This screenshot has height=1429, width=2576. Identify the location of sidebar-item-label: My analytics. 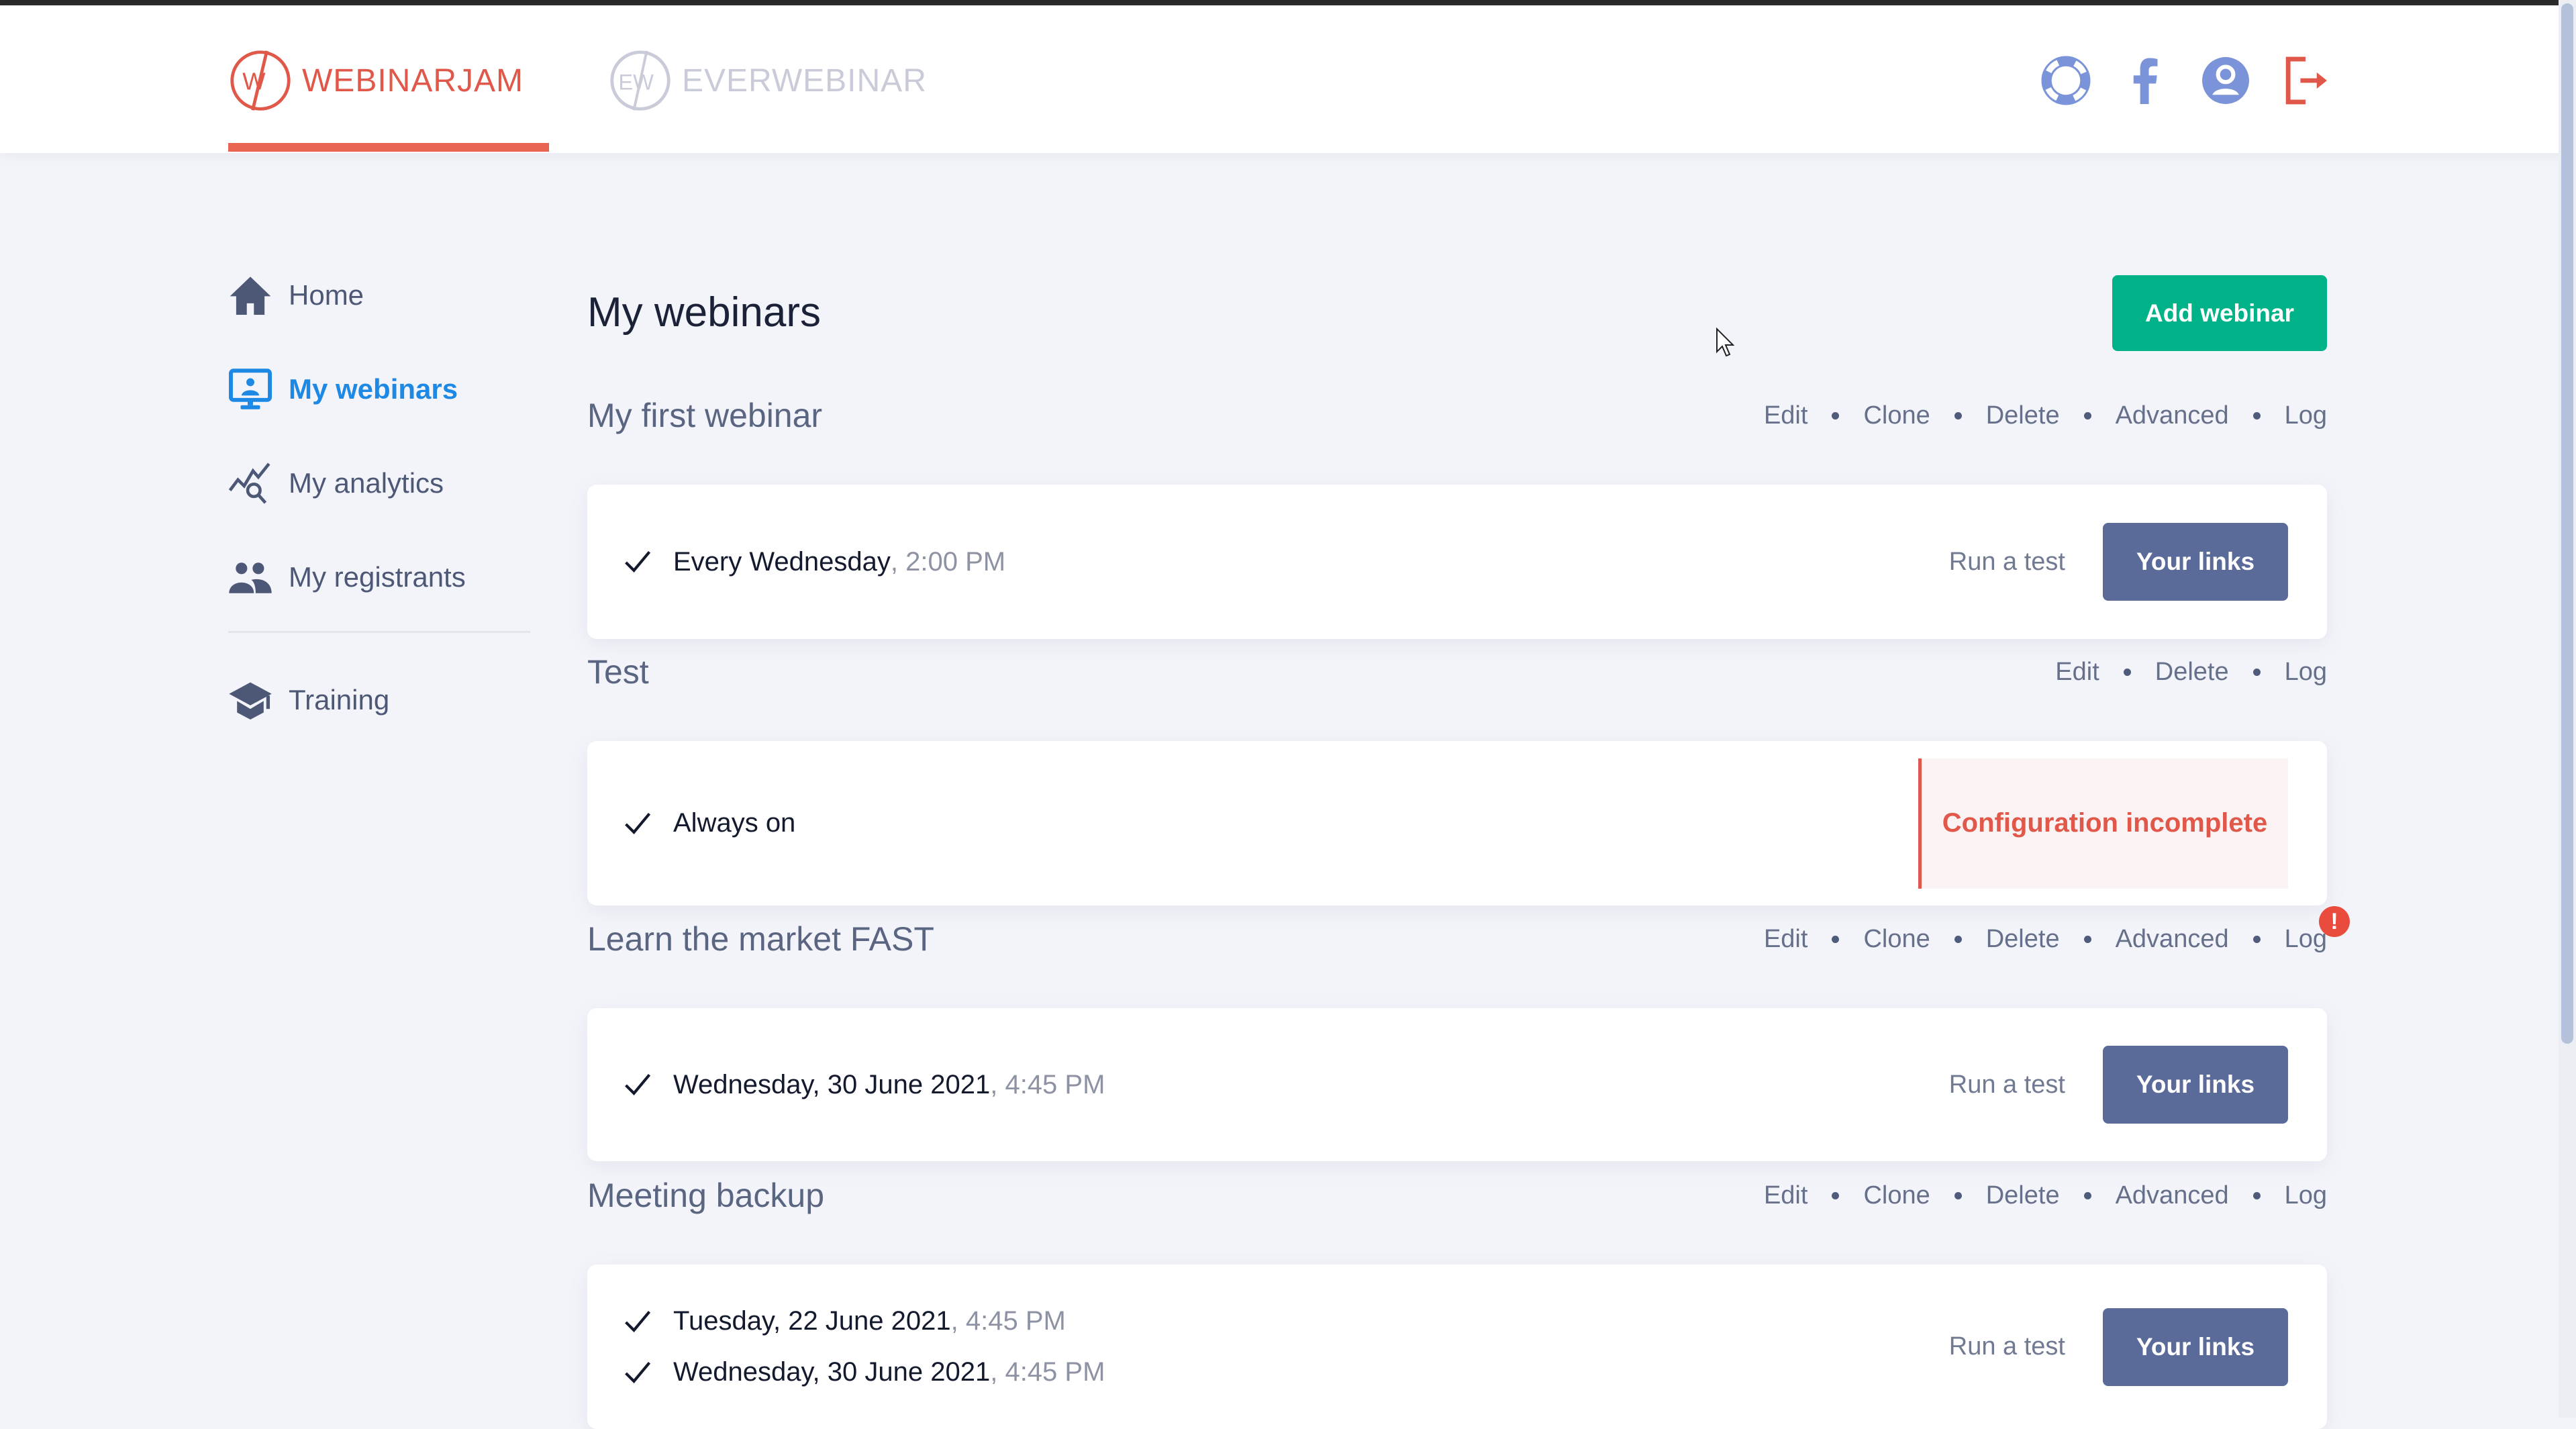
(366, 483).